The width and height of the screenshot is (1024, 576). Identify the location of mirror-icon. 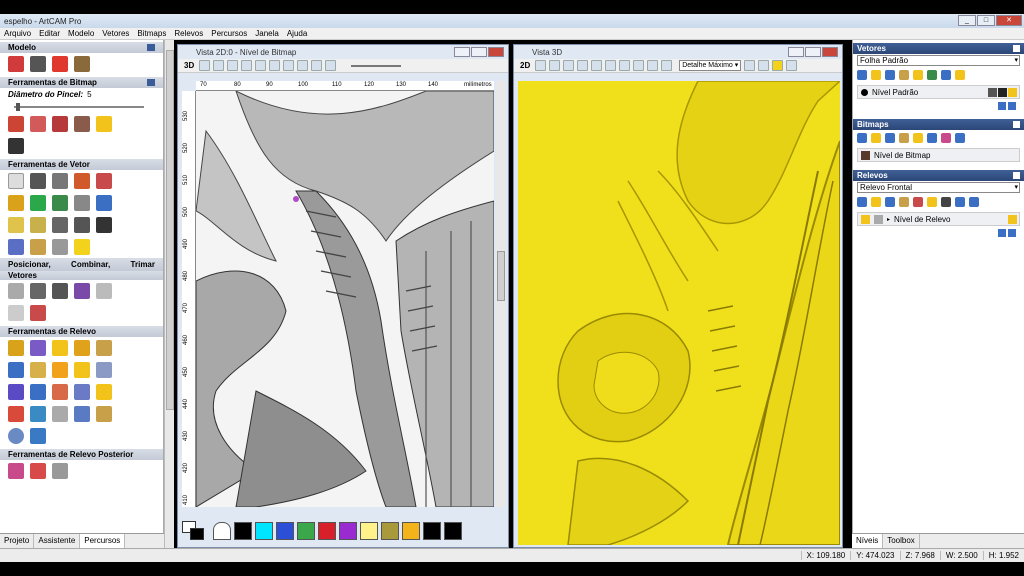
(60, 370).